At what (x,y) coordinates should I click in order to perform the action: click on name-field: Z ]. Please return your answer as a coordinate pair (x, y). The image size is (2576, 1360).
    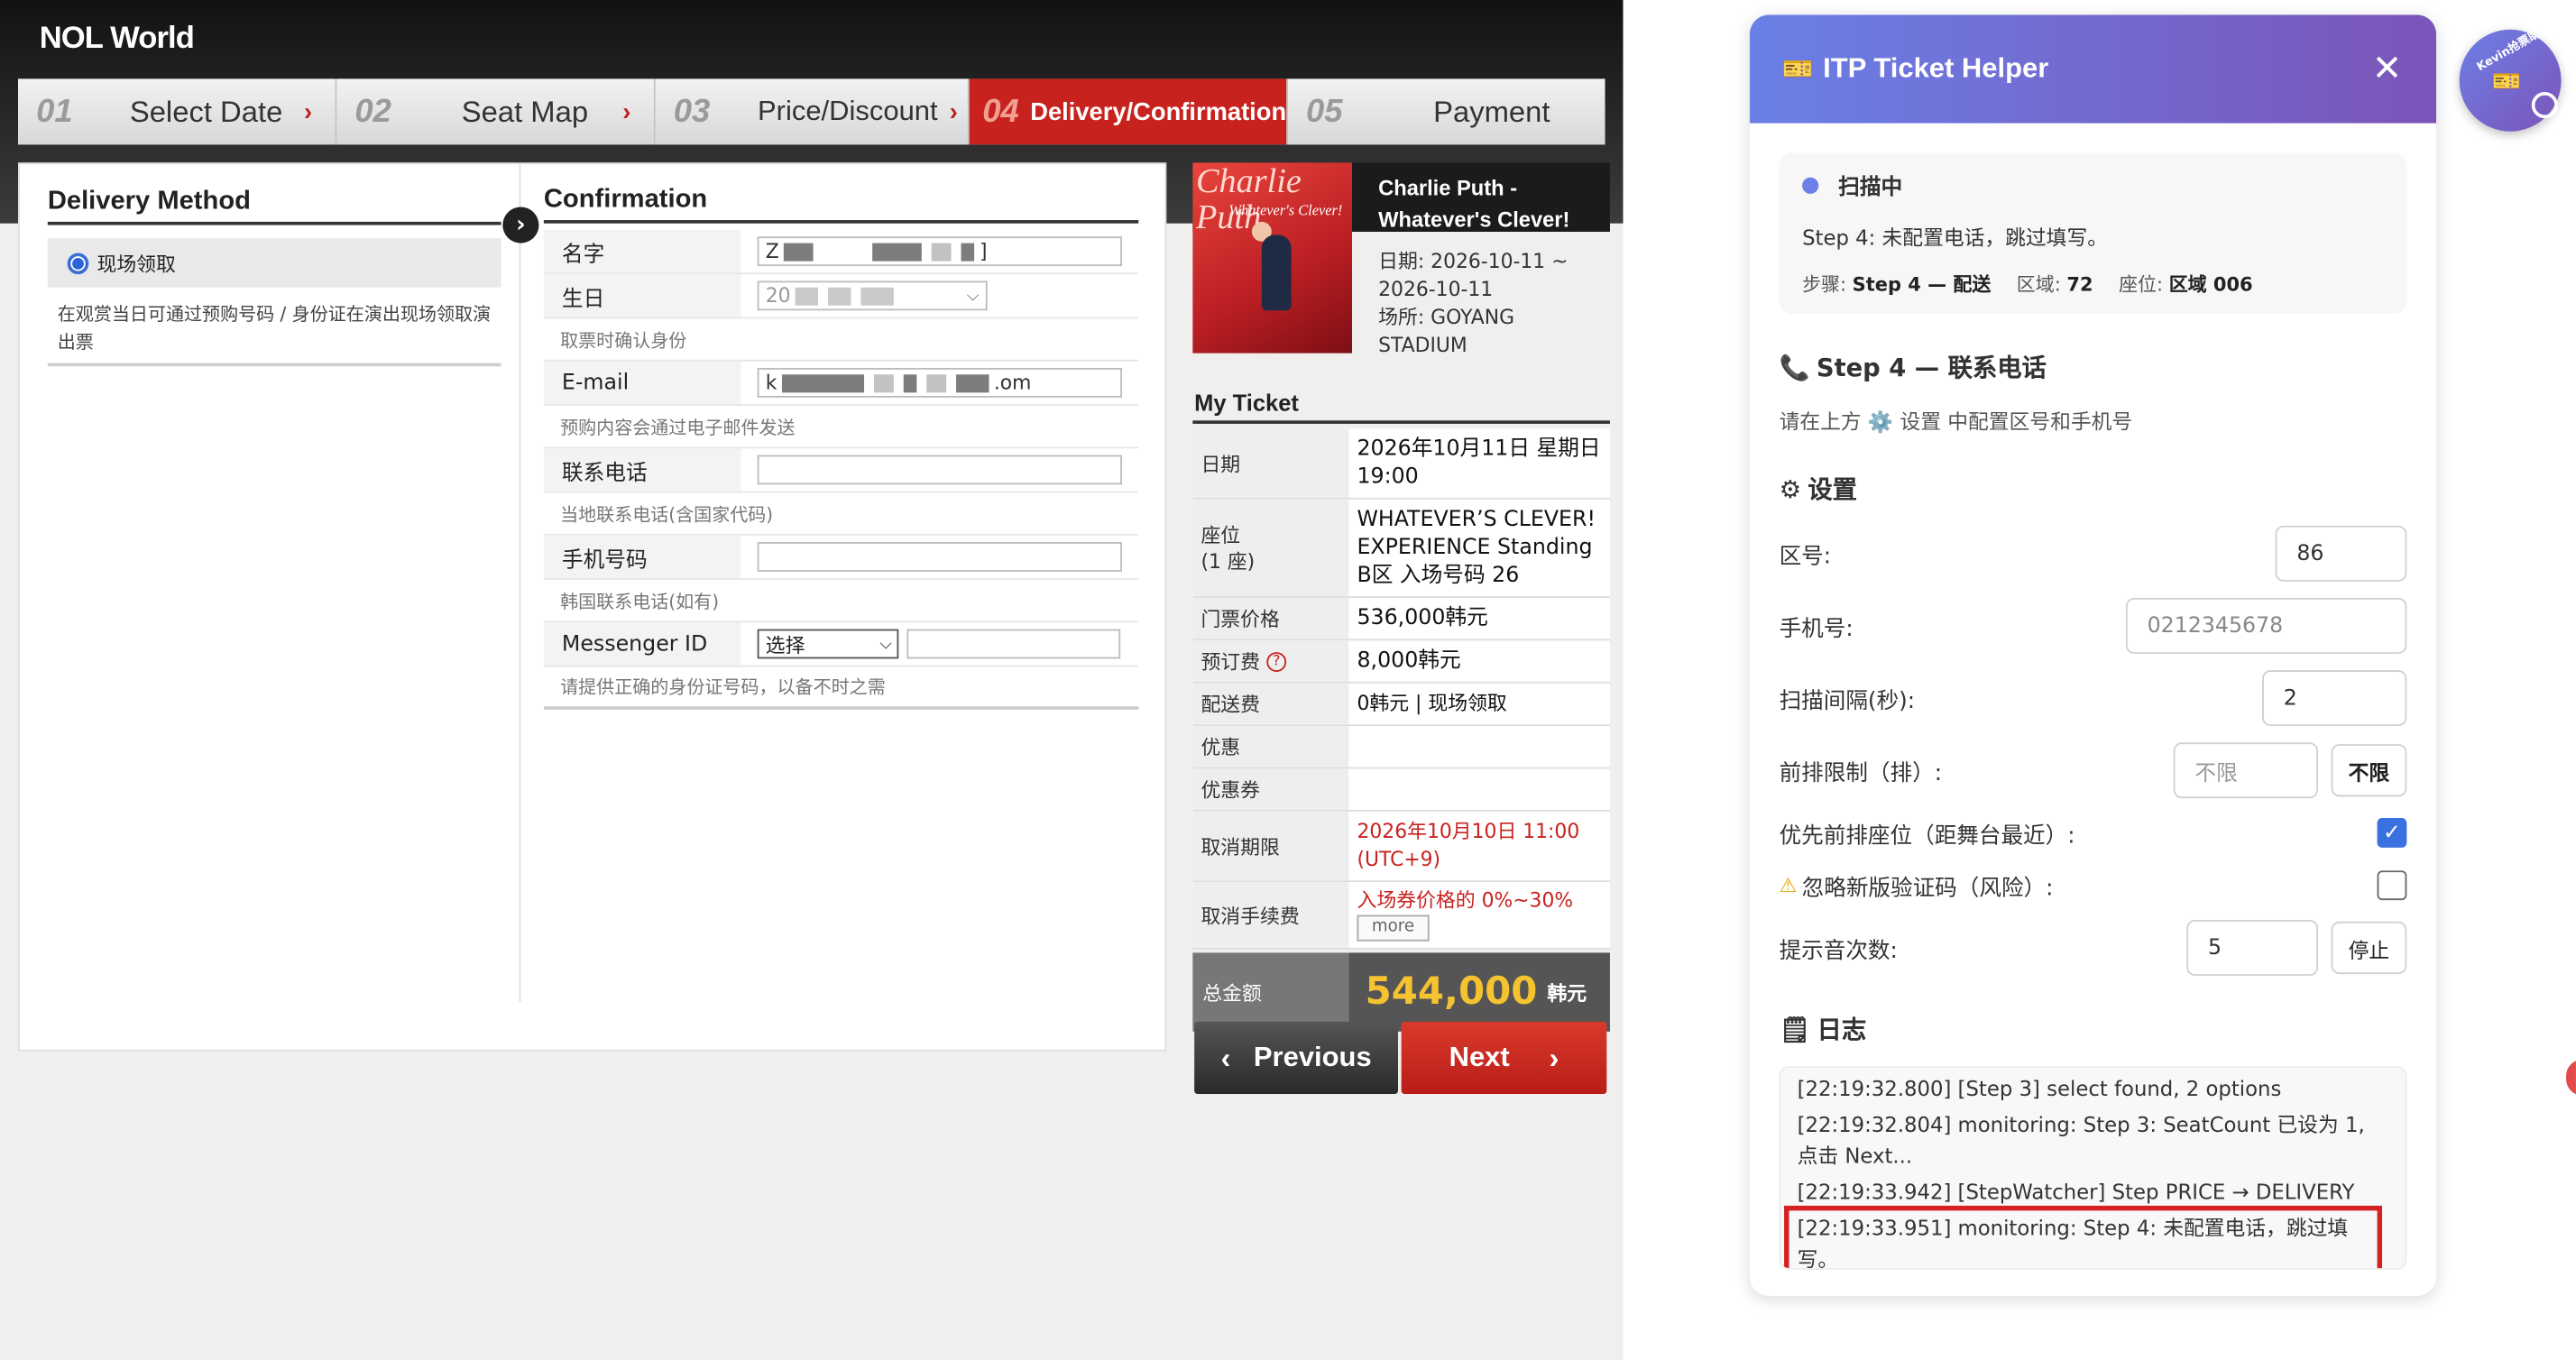
    Looking at the image, I should click on (940, 251).